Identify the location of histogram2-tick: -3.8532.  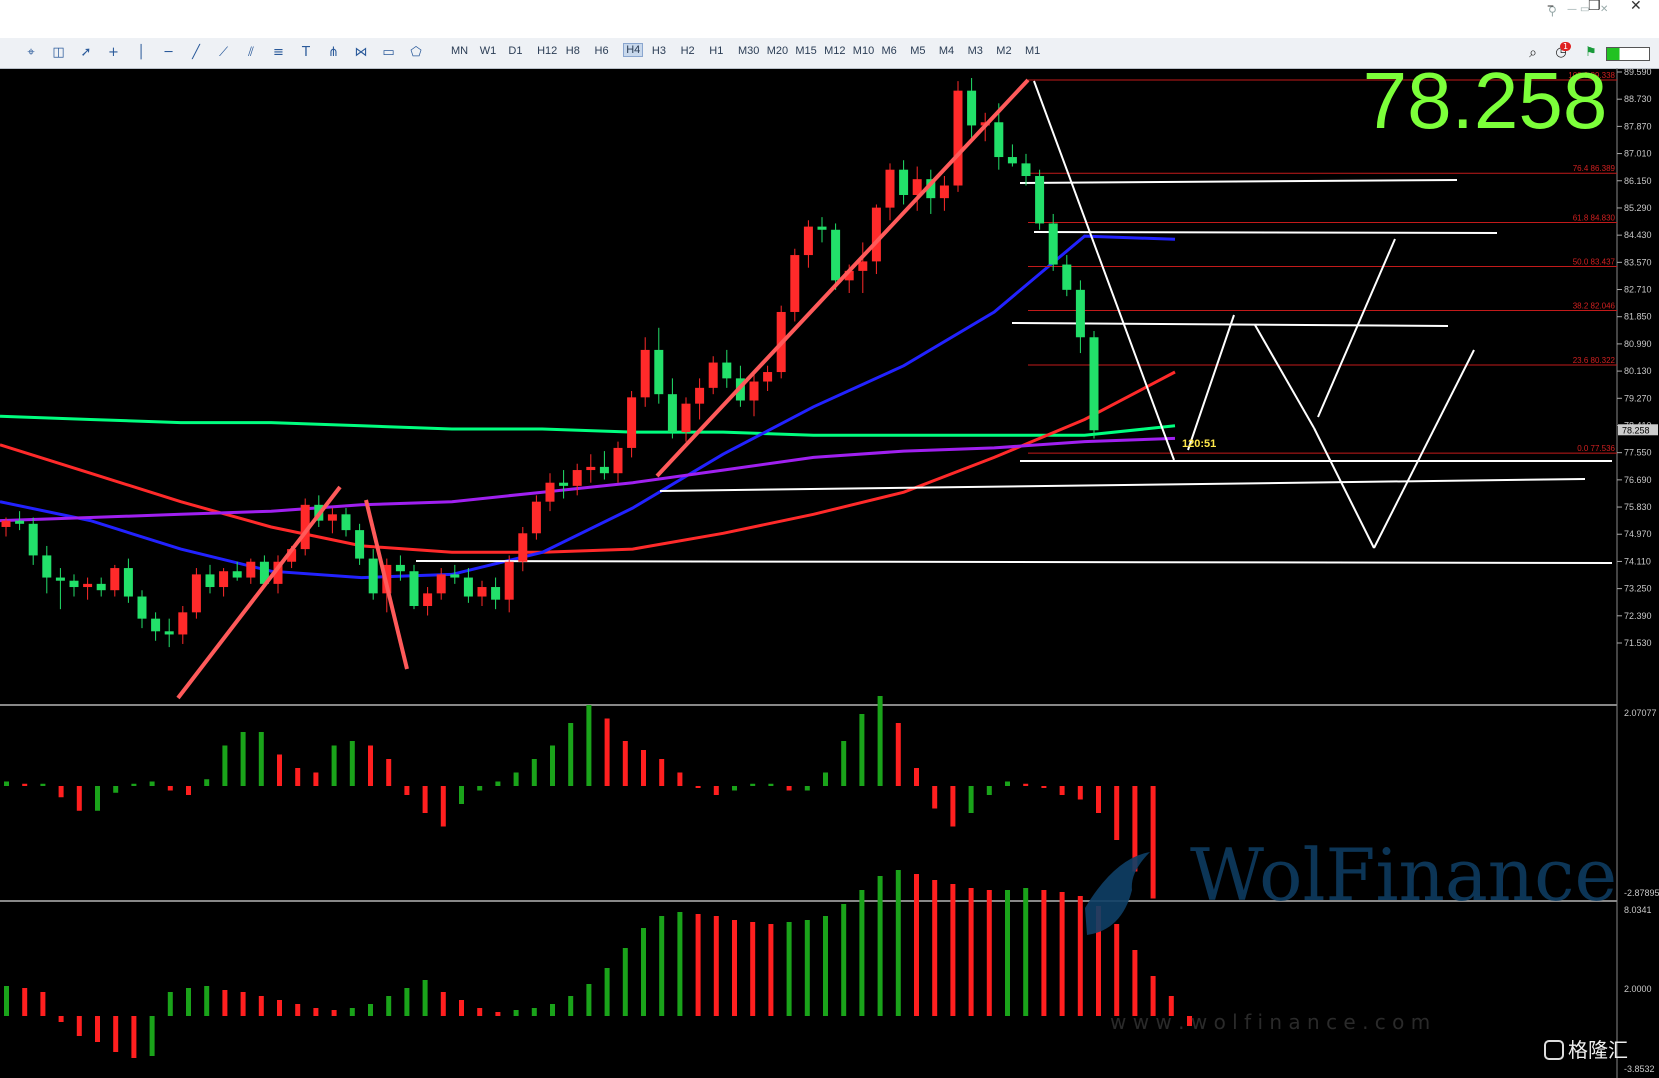
(1639, 1069).